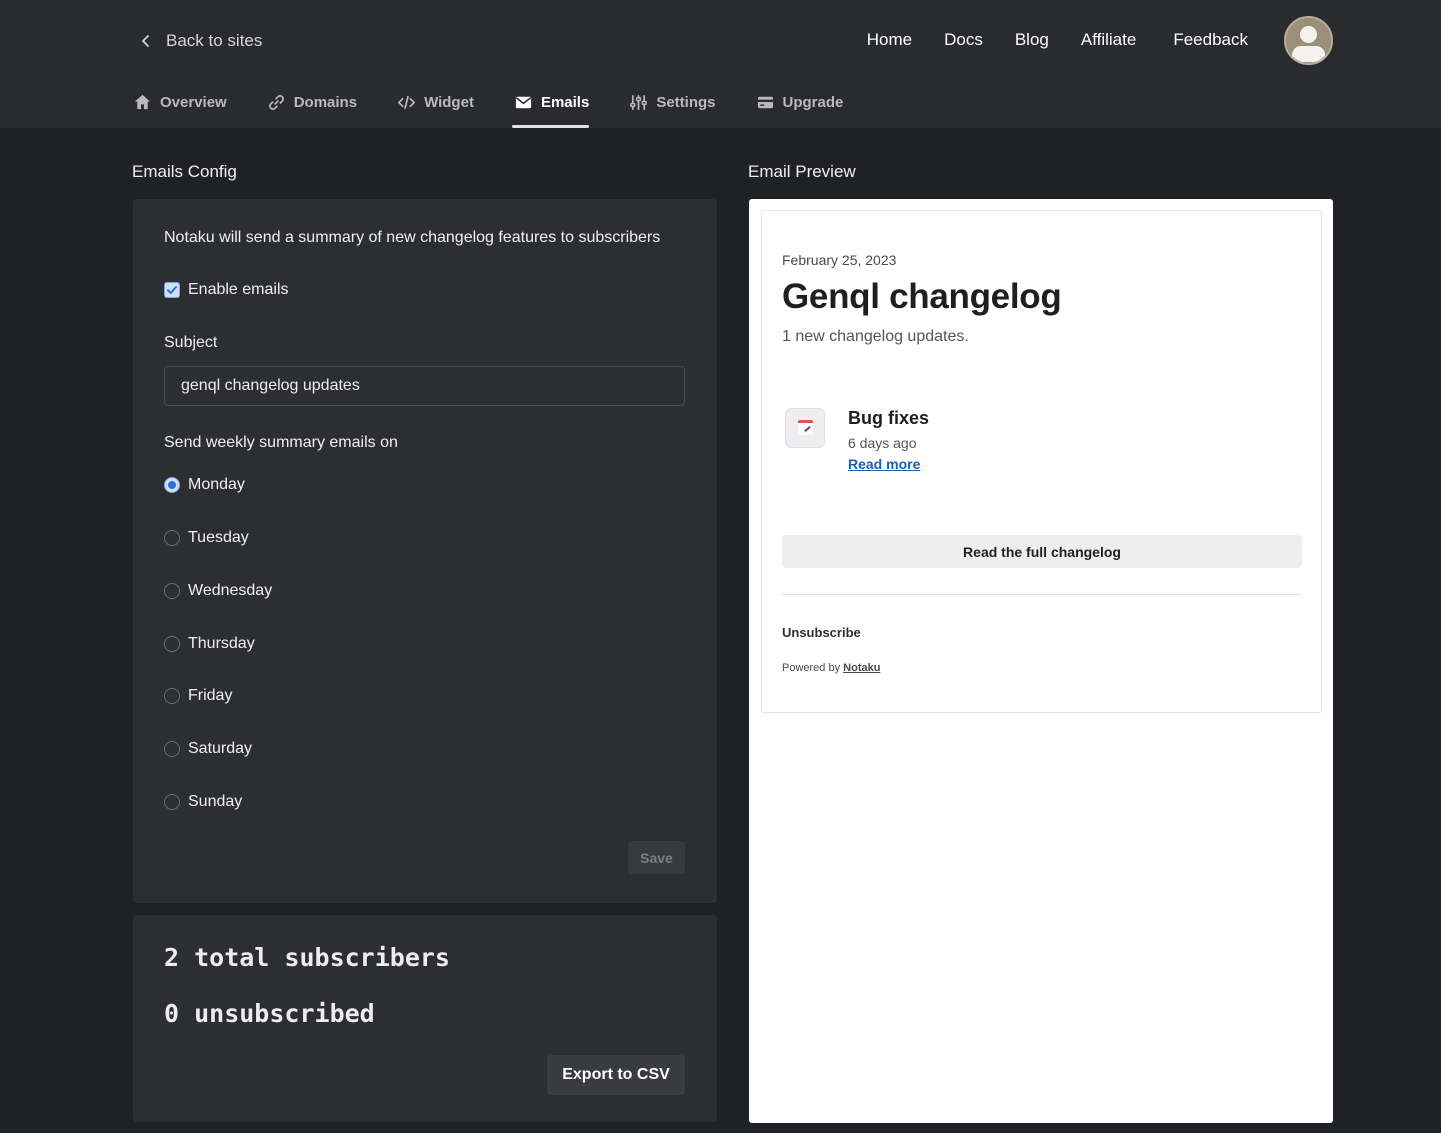  I want to click on day-radio-wednesday: Wednesday, so click(218, 591).